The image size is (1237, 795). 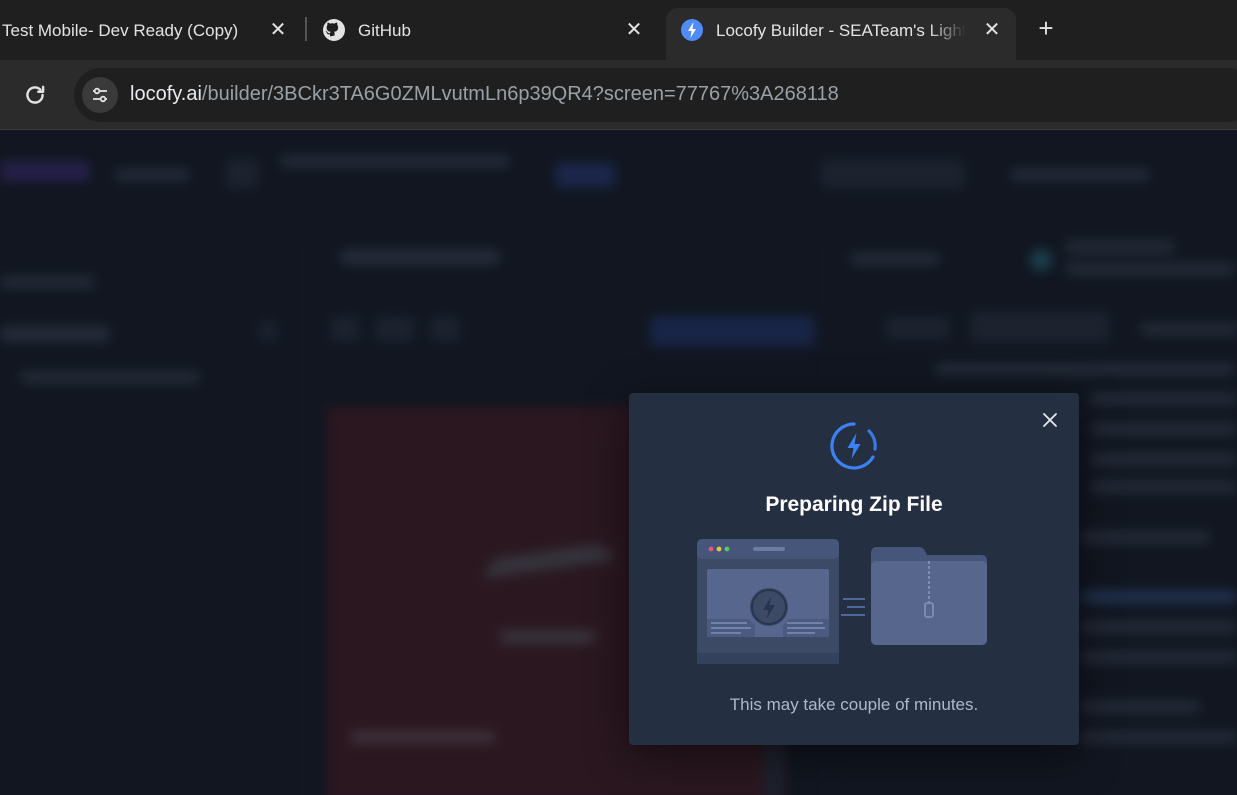 What do you see at coordinates (853, 446) in the screenshot?
I see `loading-spinner-icon` at bounding box center [853, 446].